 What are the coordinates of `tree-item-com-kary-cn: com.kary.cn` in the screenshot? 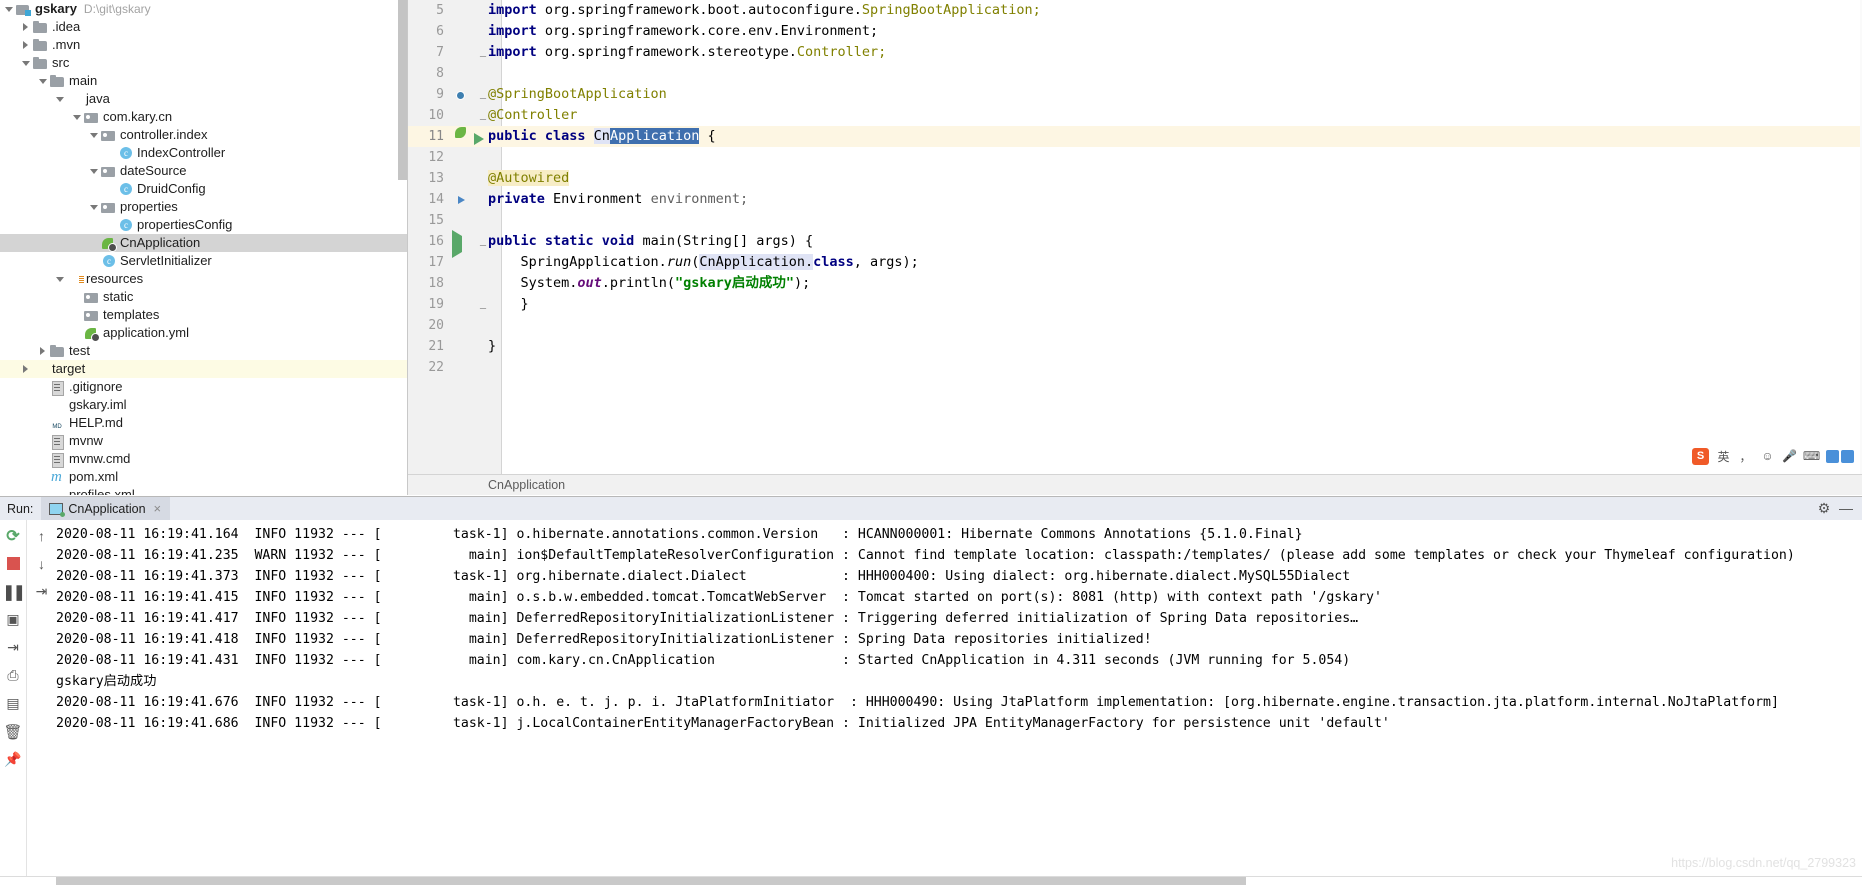 It's located at (203, 117).